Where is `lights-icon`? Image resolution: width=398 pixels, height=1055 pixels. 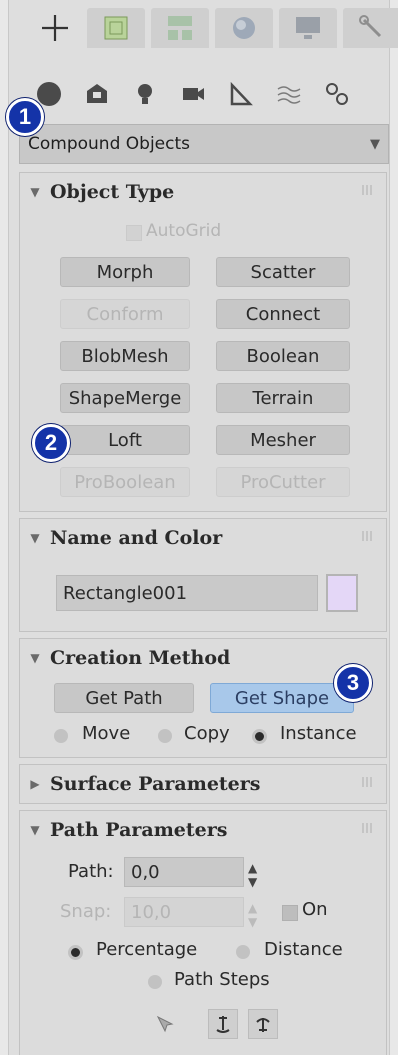 lights-icon is located at coordinates (145, 94).